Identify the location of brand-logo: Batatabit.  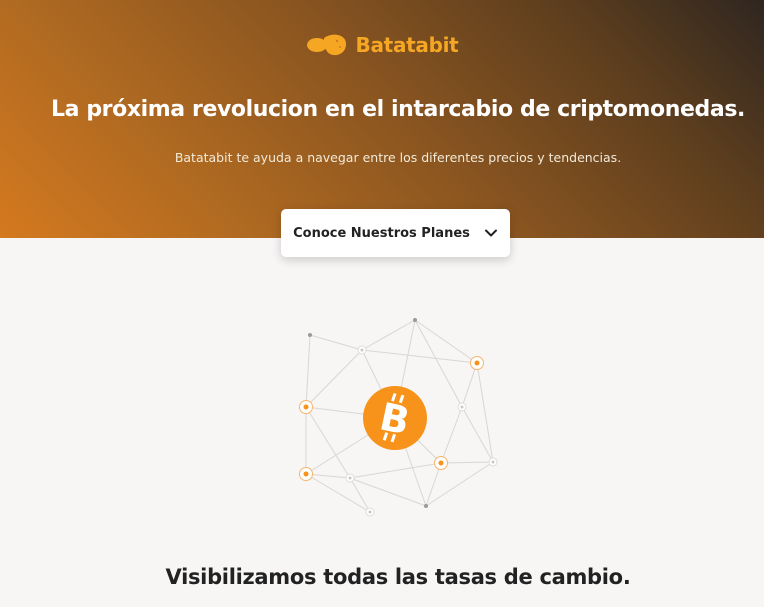
(382, 45).